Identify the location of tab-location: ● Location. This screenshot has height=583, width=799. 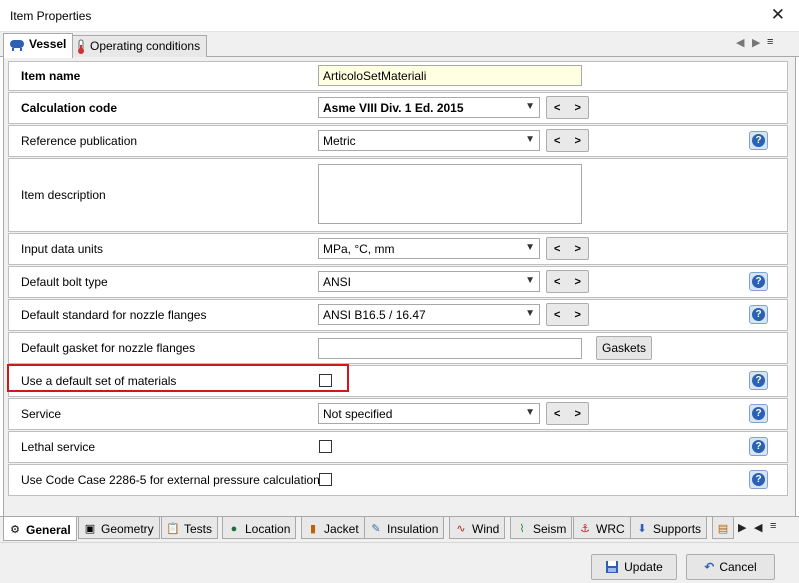
(259, 528).